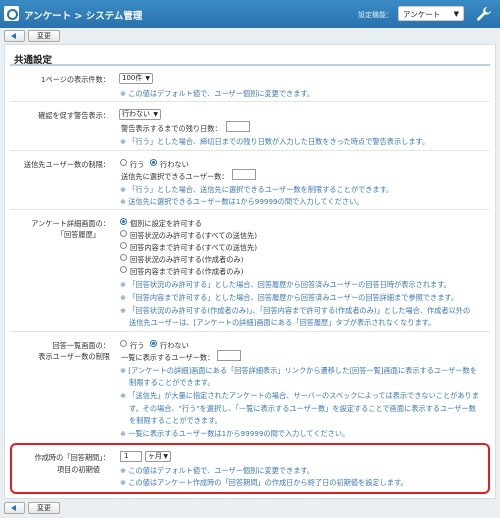 Image resolution: width=500 pixels, height=518 pixels. Describe the element at coordinates (74, 115) in the screenshot. I see `warning-label: 確認を促す警告表示：` at that location.